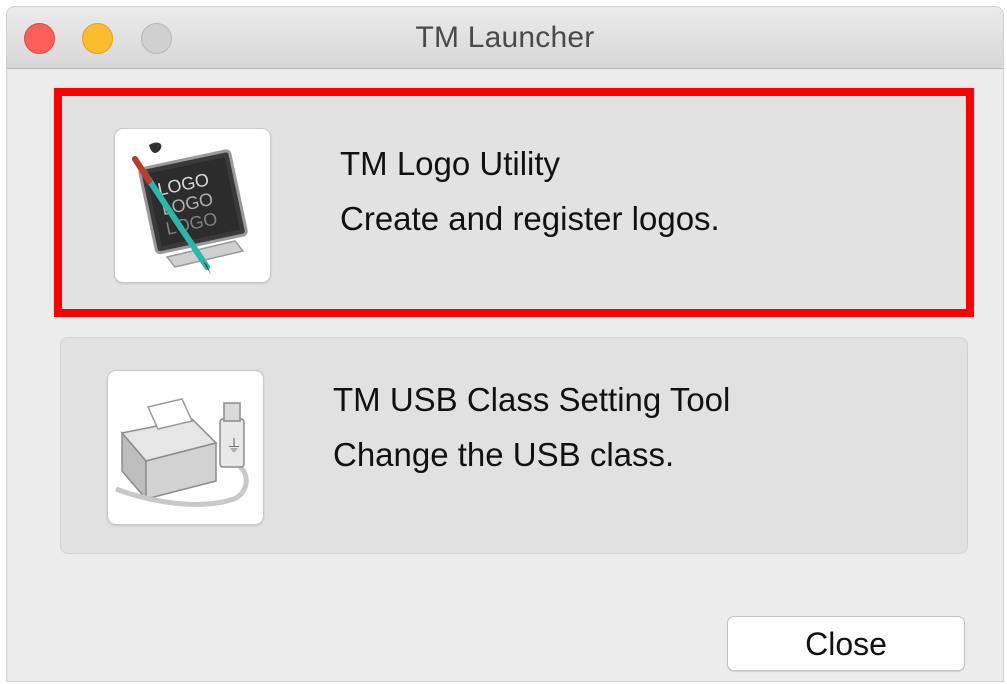  Describe the element at coordinates (846, 643) in the screenshot. I see `close-button: Close` at that location.